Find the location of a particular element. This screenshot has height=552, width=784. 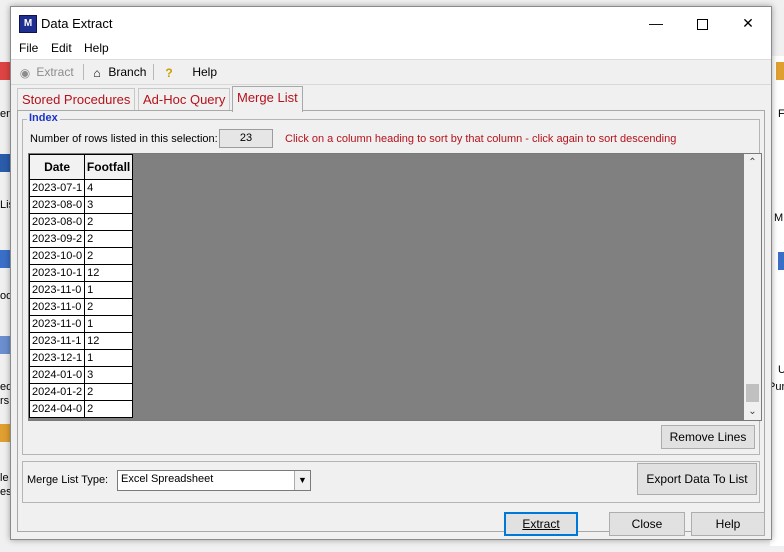

table-row: 2023-10-1 12 is located at coordinates (80, 273).